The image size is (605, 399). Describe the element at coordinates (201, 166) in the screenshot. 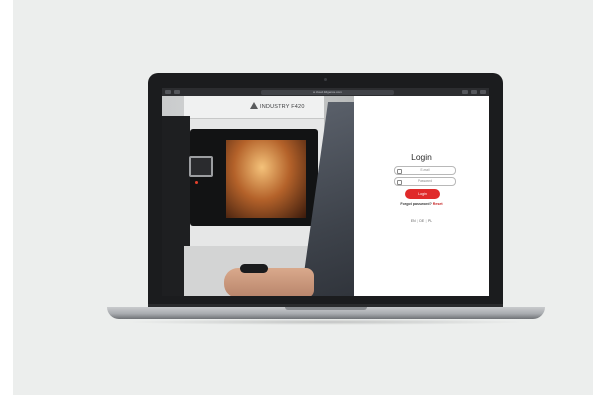

I see `printer-display` at that location.